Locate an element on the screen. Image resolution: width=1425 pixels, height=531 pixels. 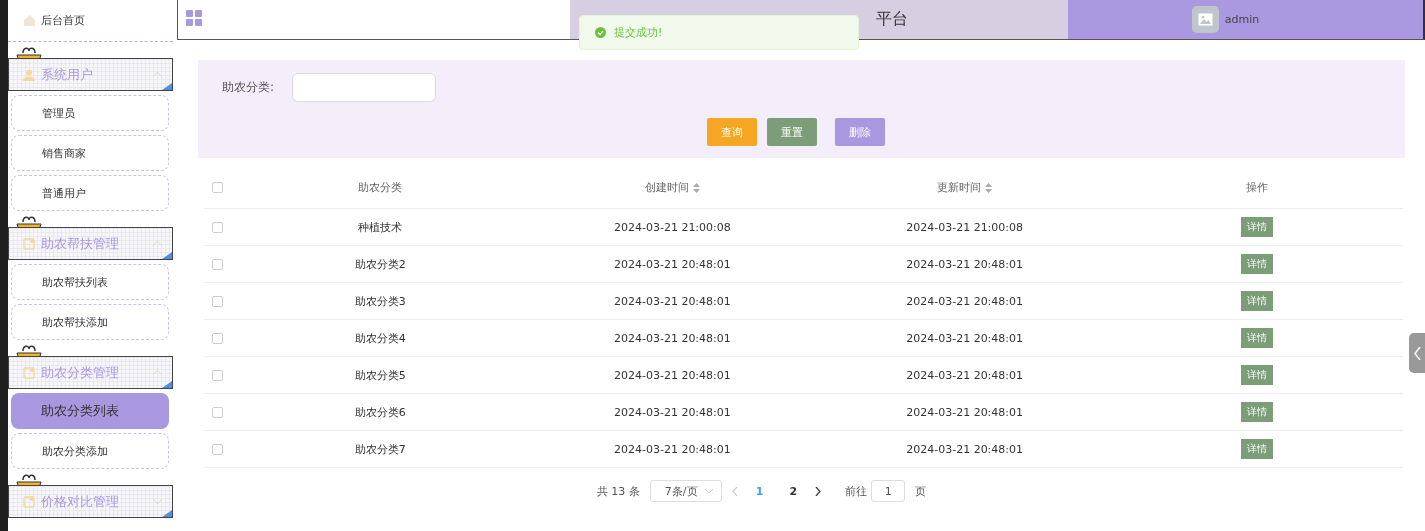
avatar-image-icon is located at coordinates (1205, 19).